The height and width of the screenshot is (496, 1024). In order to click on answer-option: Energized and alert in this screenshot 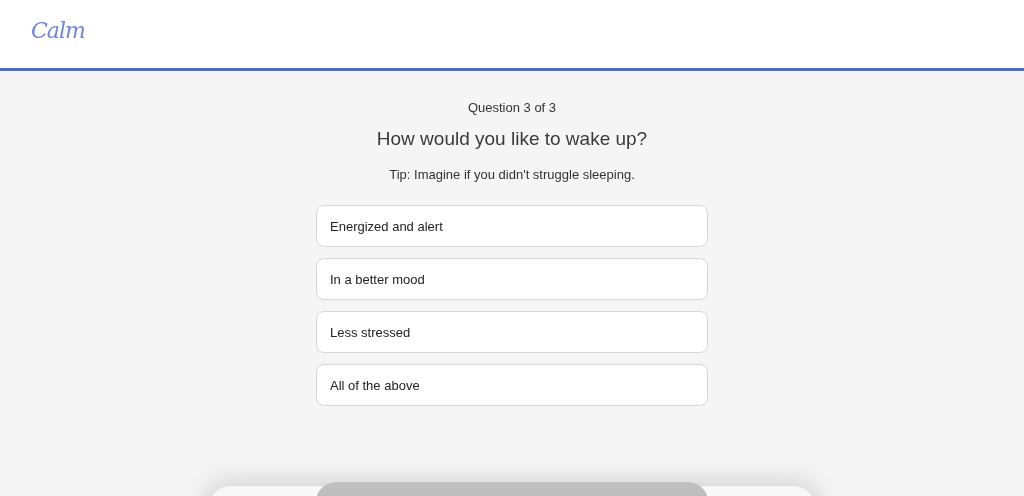, I will do `click(512, 226)`.